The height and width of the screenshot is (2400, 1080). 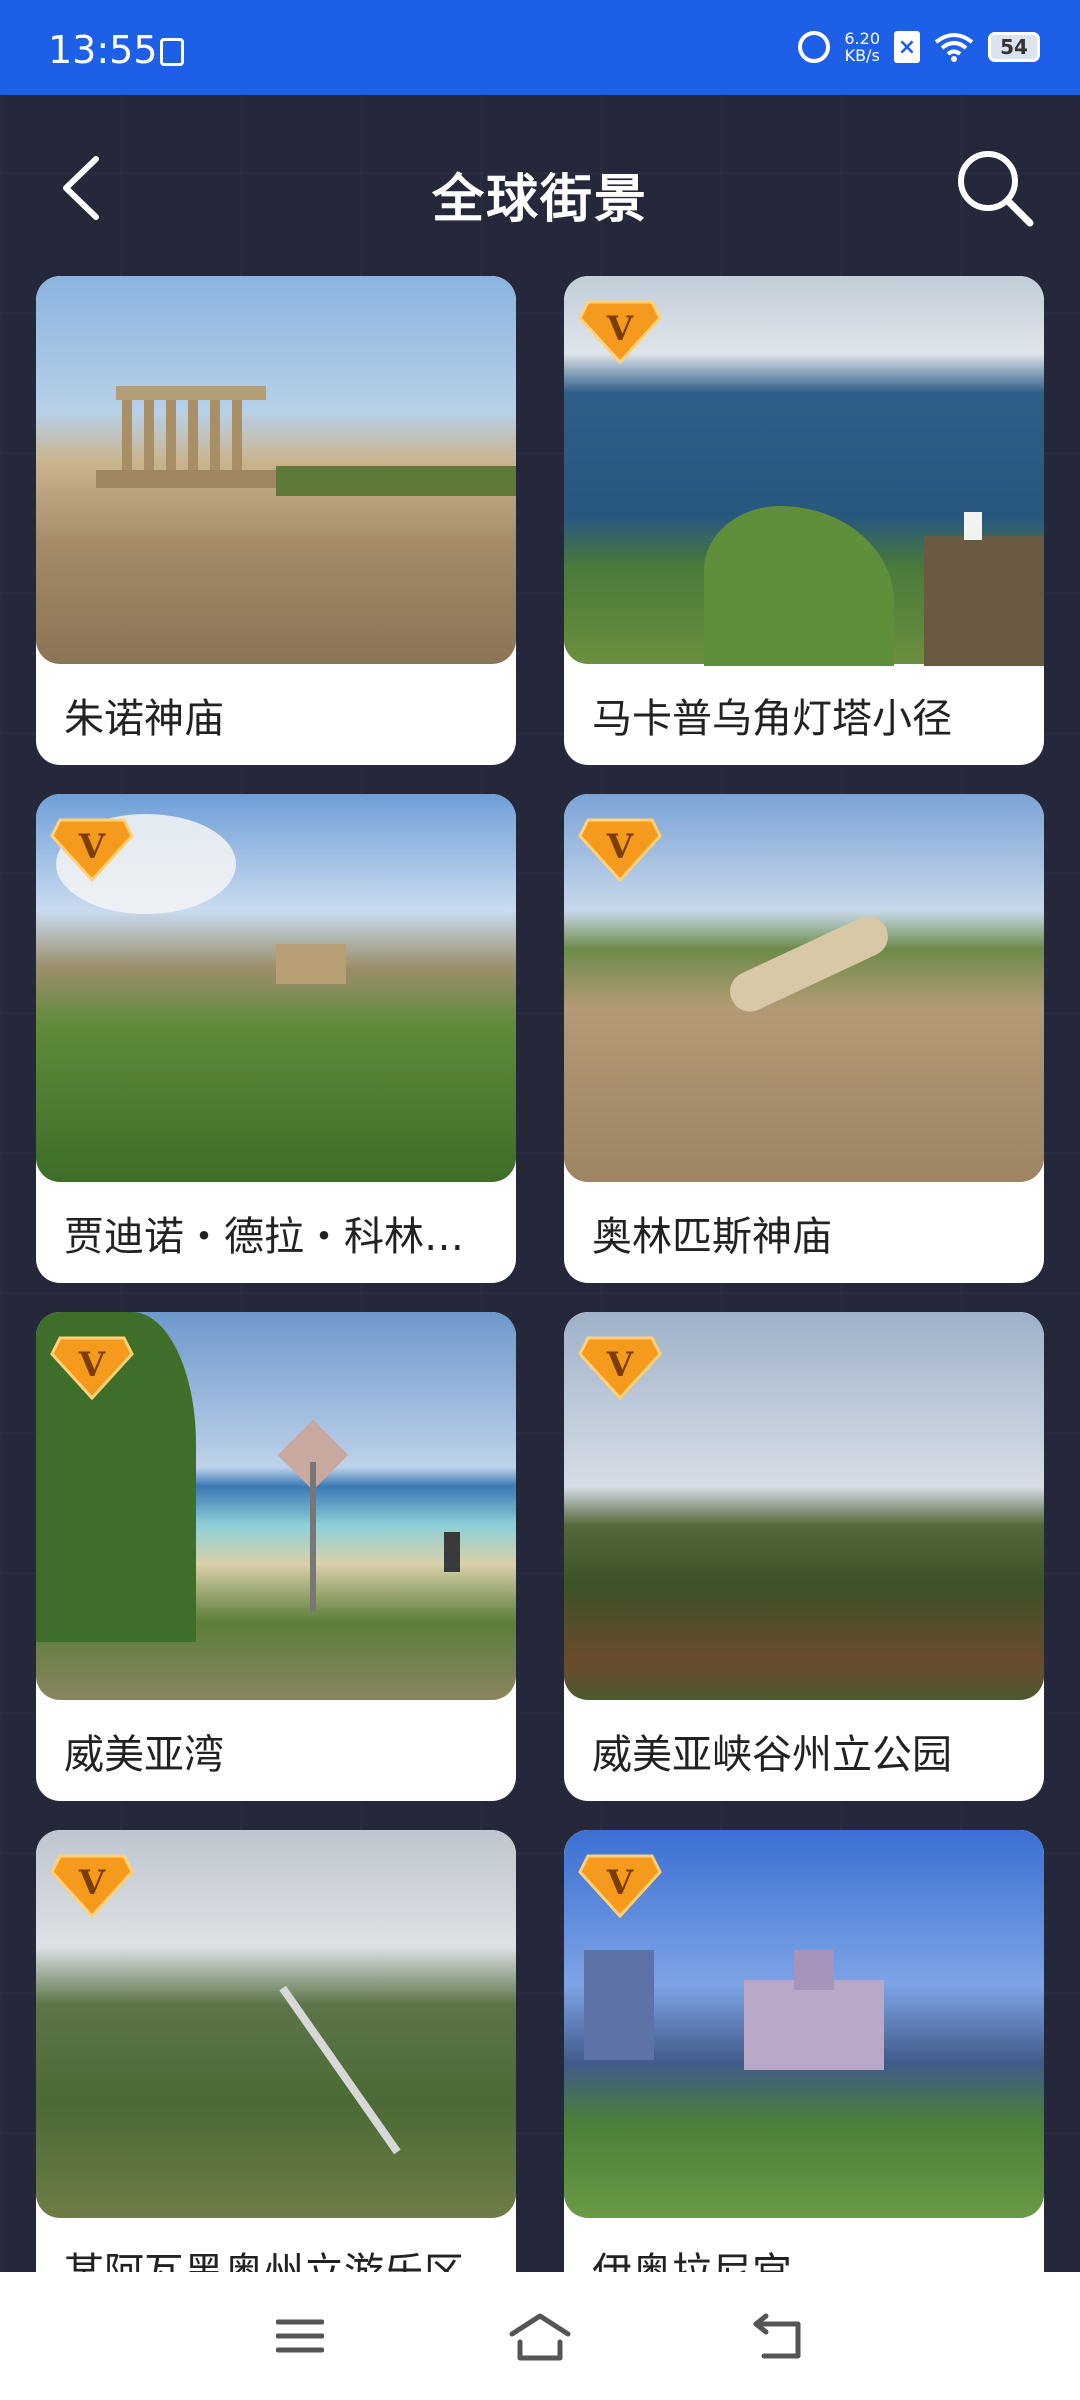 I want to click on alarm-icon, so click(x=814, y=47).